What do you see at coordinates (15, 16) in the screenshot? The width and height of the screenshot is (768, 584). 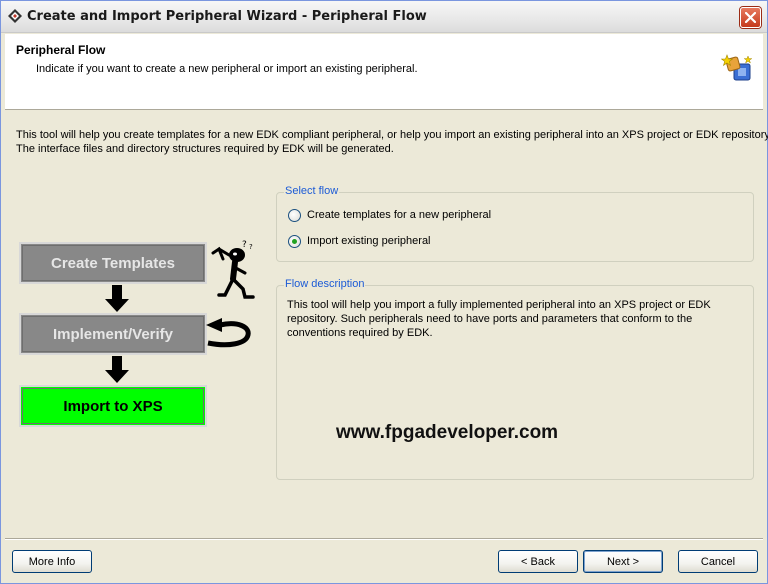 I see `app-icon` at bounding box center [15, 16].